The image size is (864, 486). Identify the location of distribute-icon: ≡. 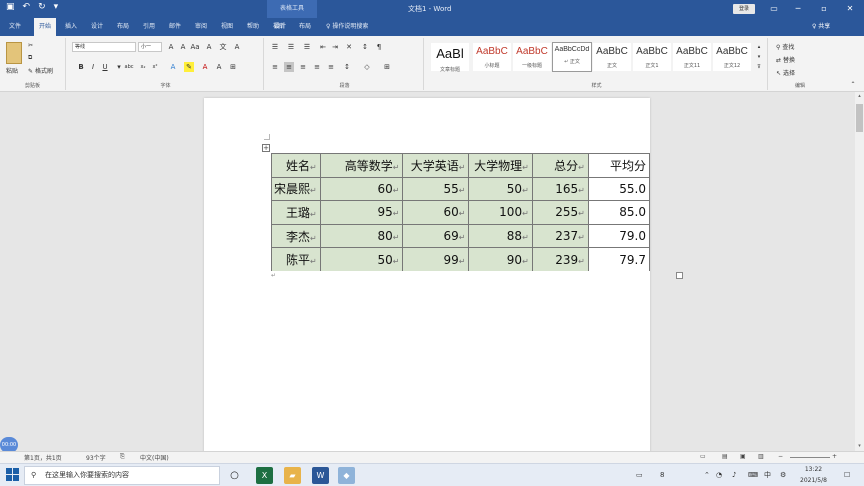
(331, 67).